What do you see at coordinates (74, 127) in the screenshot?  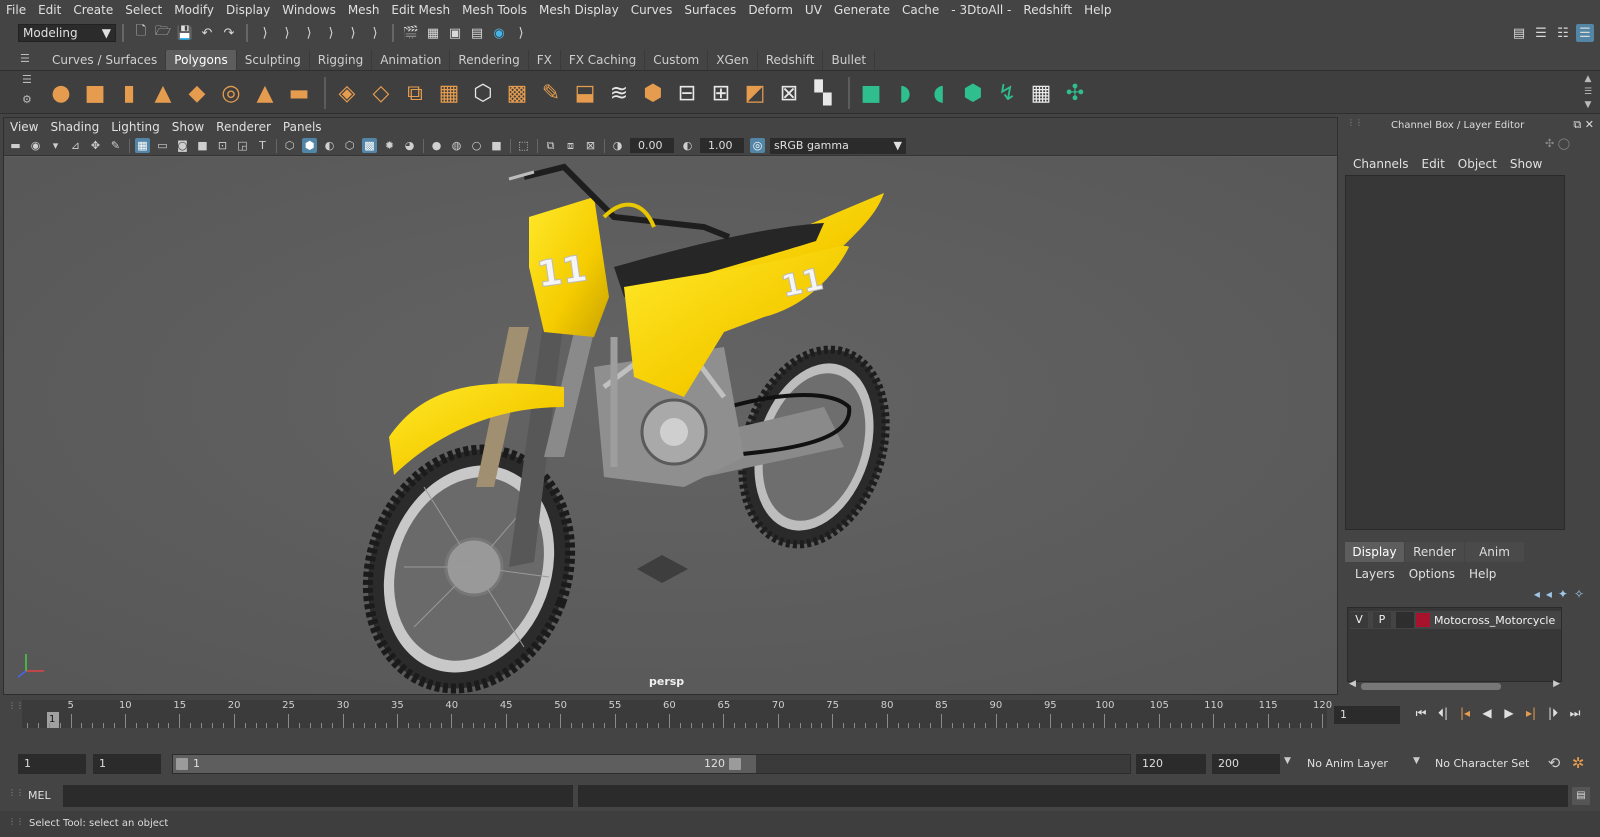 I see `viewport-menu-shading: Shading` at bounding box center [74, 127].